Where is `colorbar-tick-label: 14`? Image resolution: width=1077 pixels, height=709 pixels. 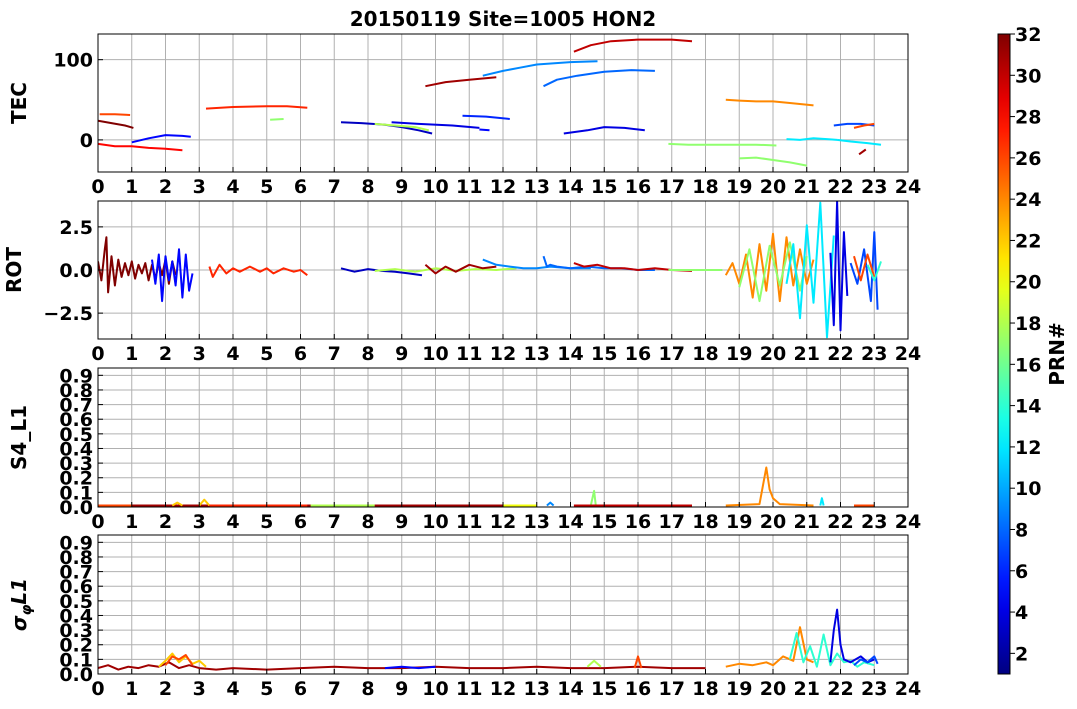
colorbar-tick-label: 14 is located at coordinates (1028, 407).